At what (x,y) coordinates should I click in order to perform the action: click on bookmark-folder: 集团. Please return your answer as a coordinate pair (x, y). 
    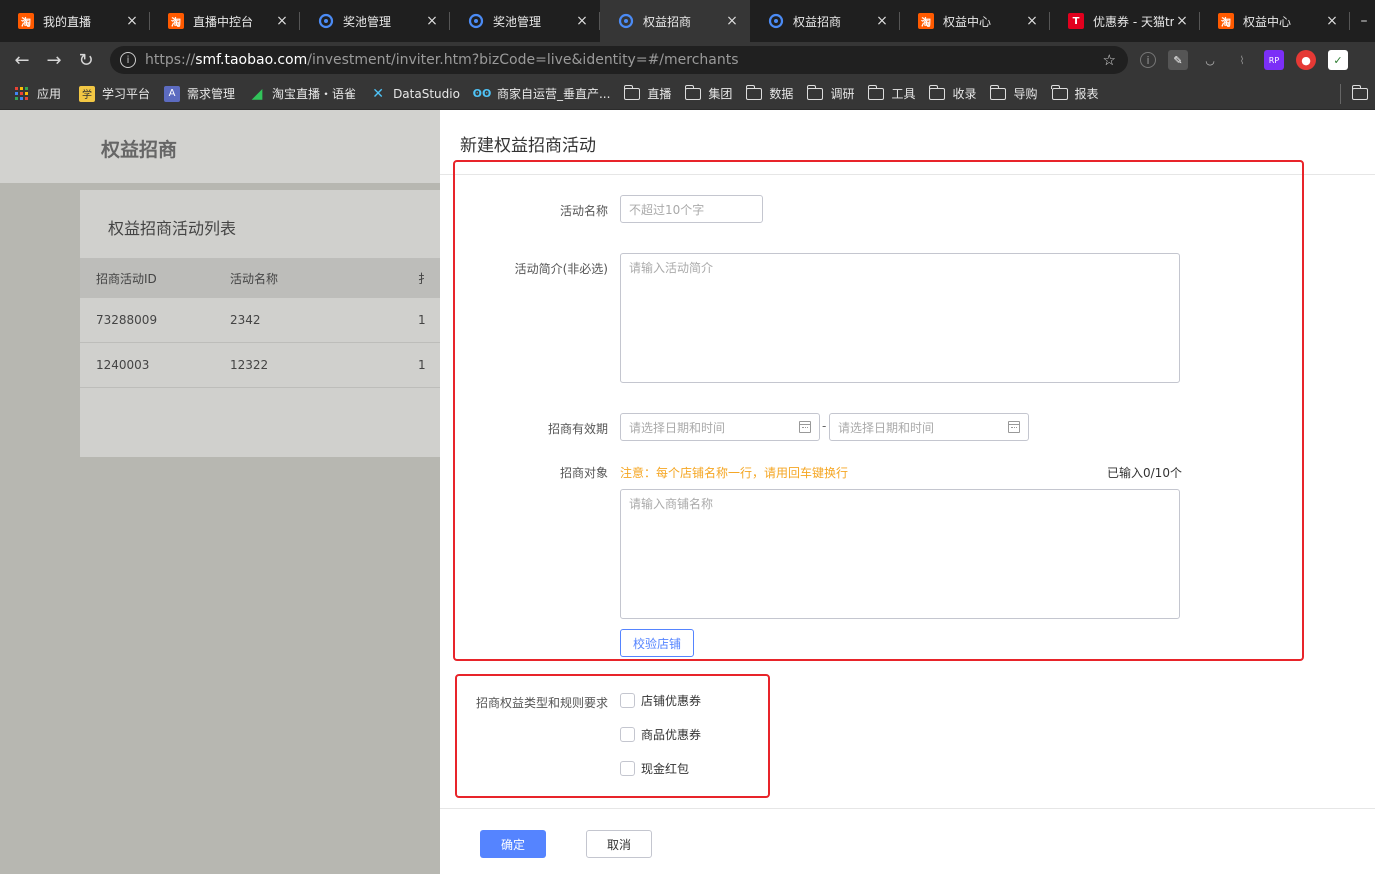
    Looking at the image, I should click on (708, 93).